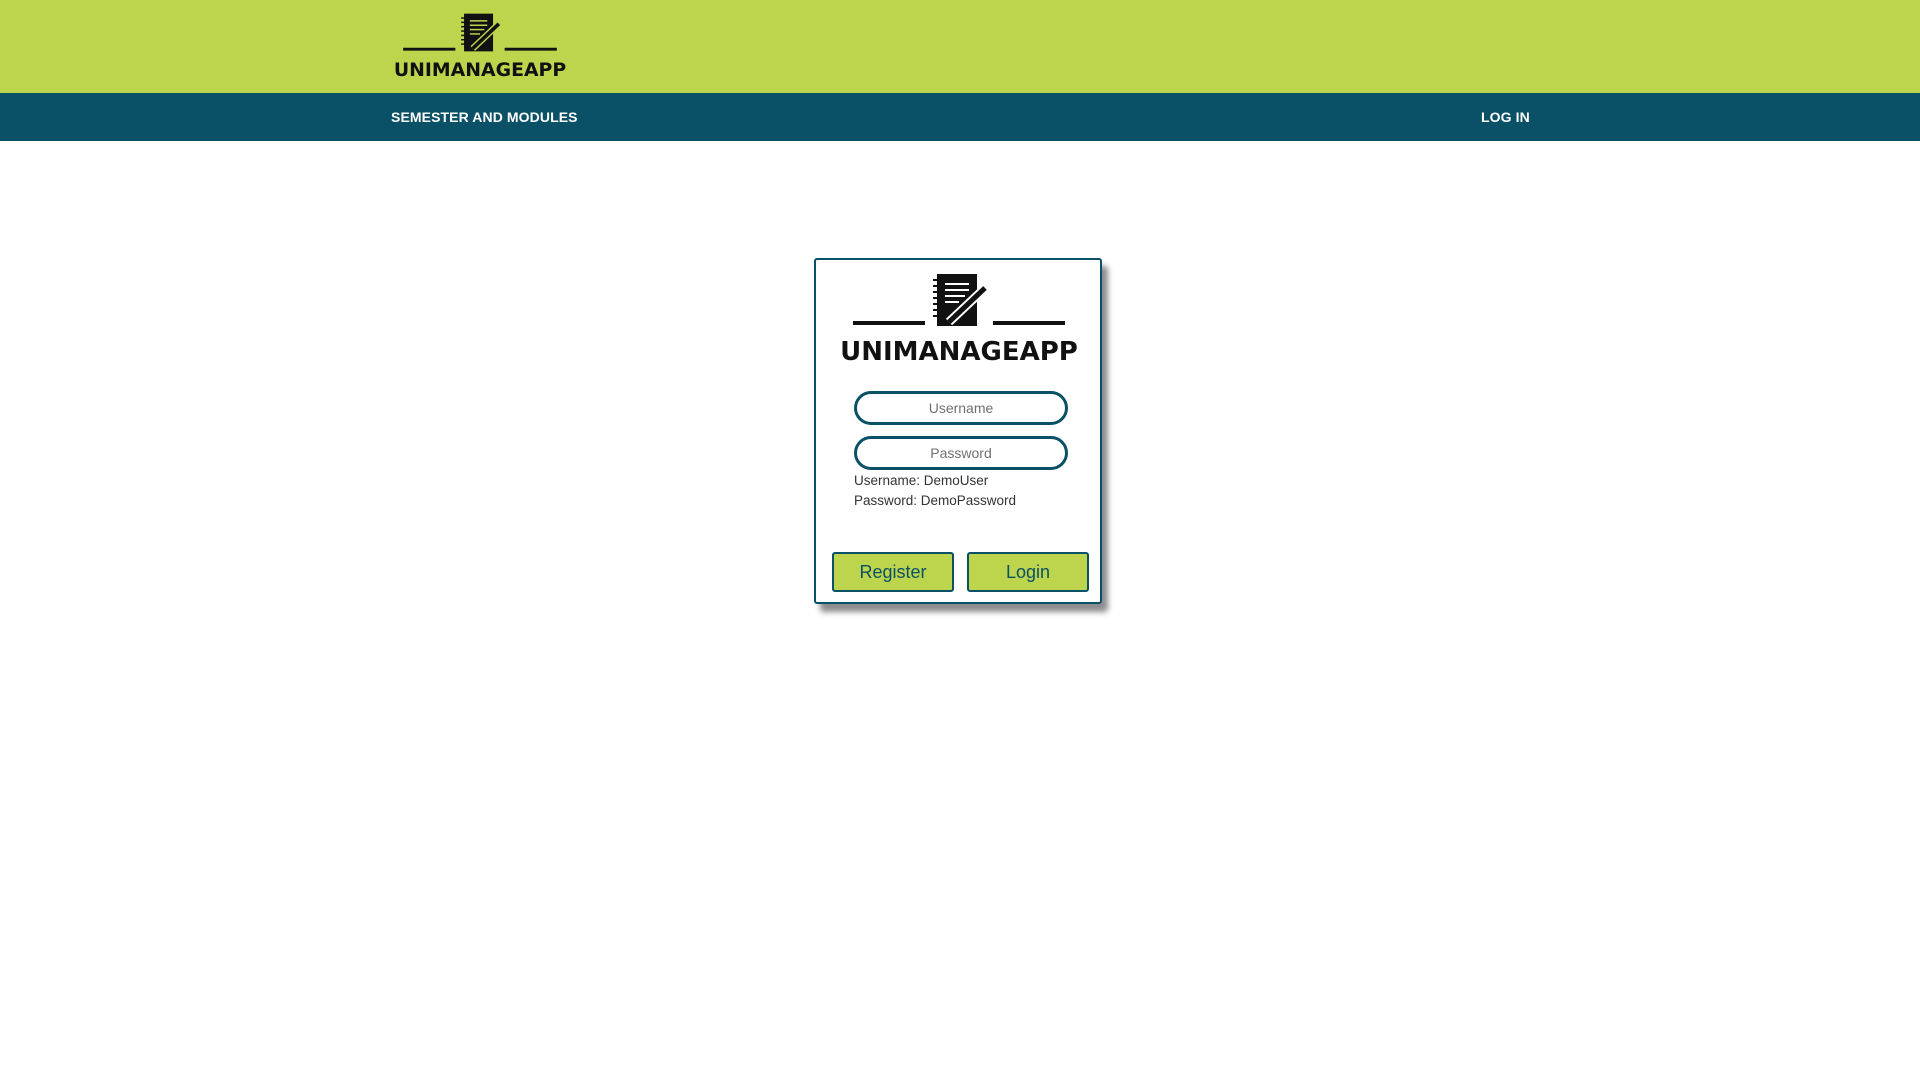 The width and height of the screenshot is (1920, 1080). Describe the element at coordinates (960, 46) in the screenshot. I see `header-bar: UNIMANAGEAPP` at that location.